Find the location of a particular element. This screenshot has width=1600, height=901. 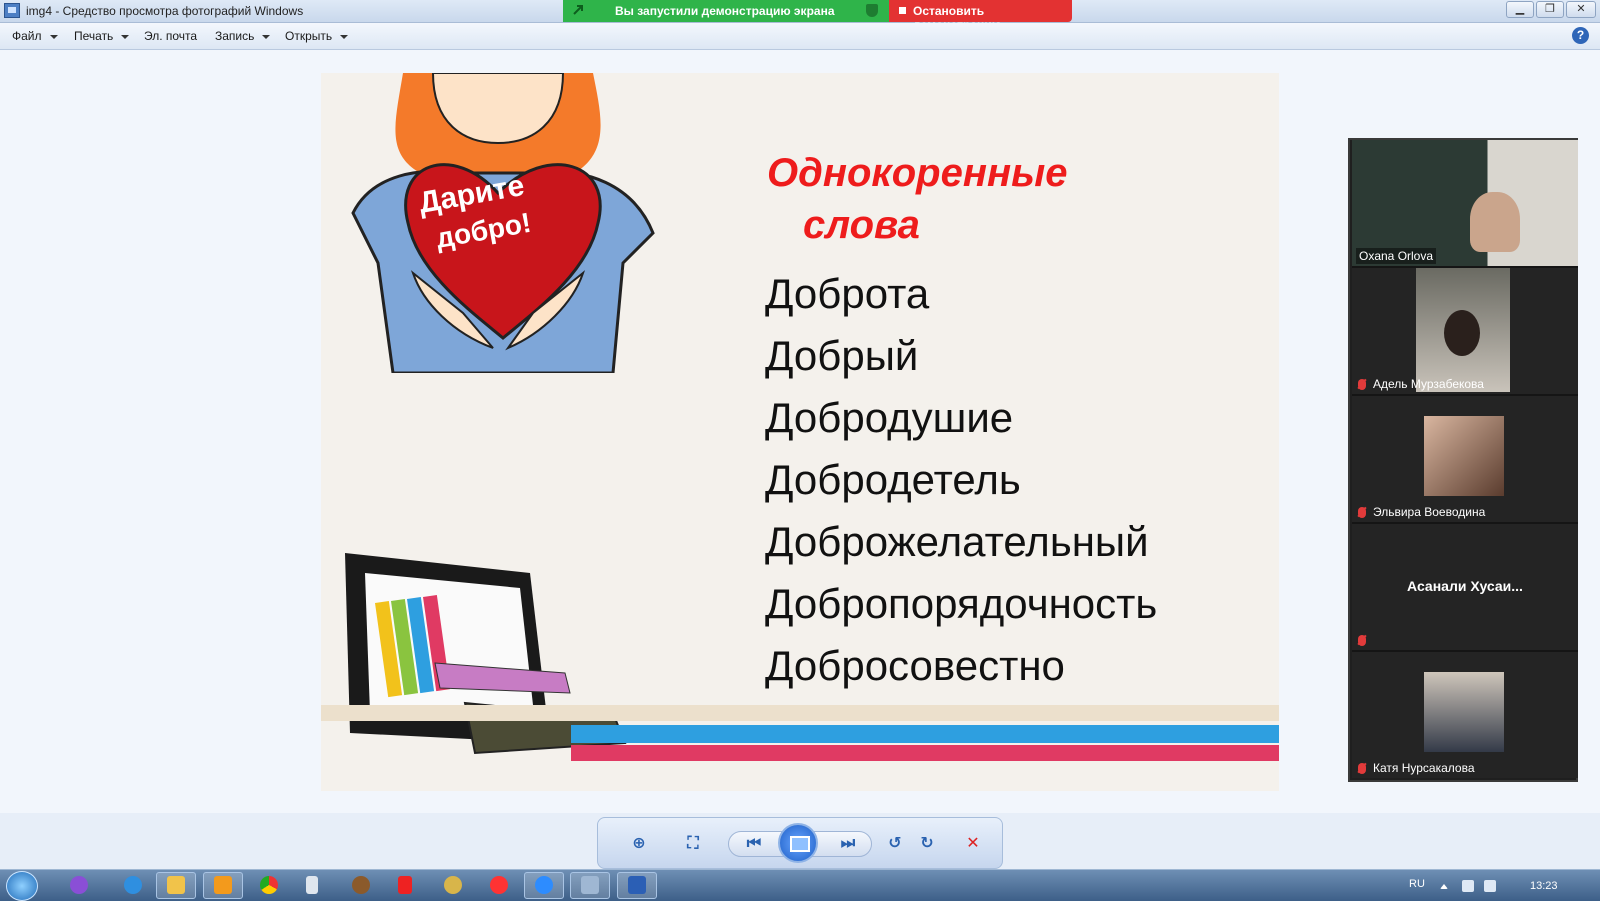

actual-size-icon: ⛶ is located at coordinates (693, 844).